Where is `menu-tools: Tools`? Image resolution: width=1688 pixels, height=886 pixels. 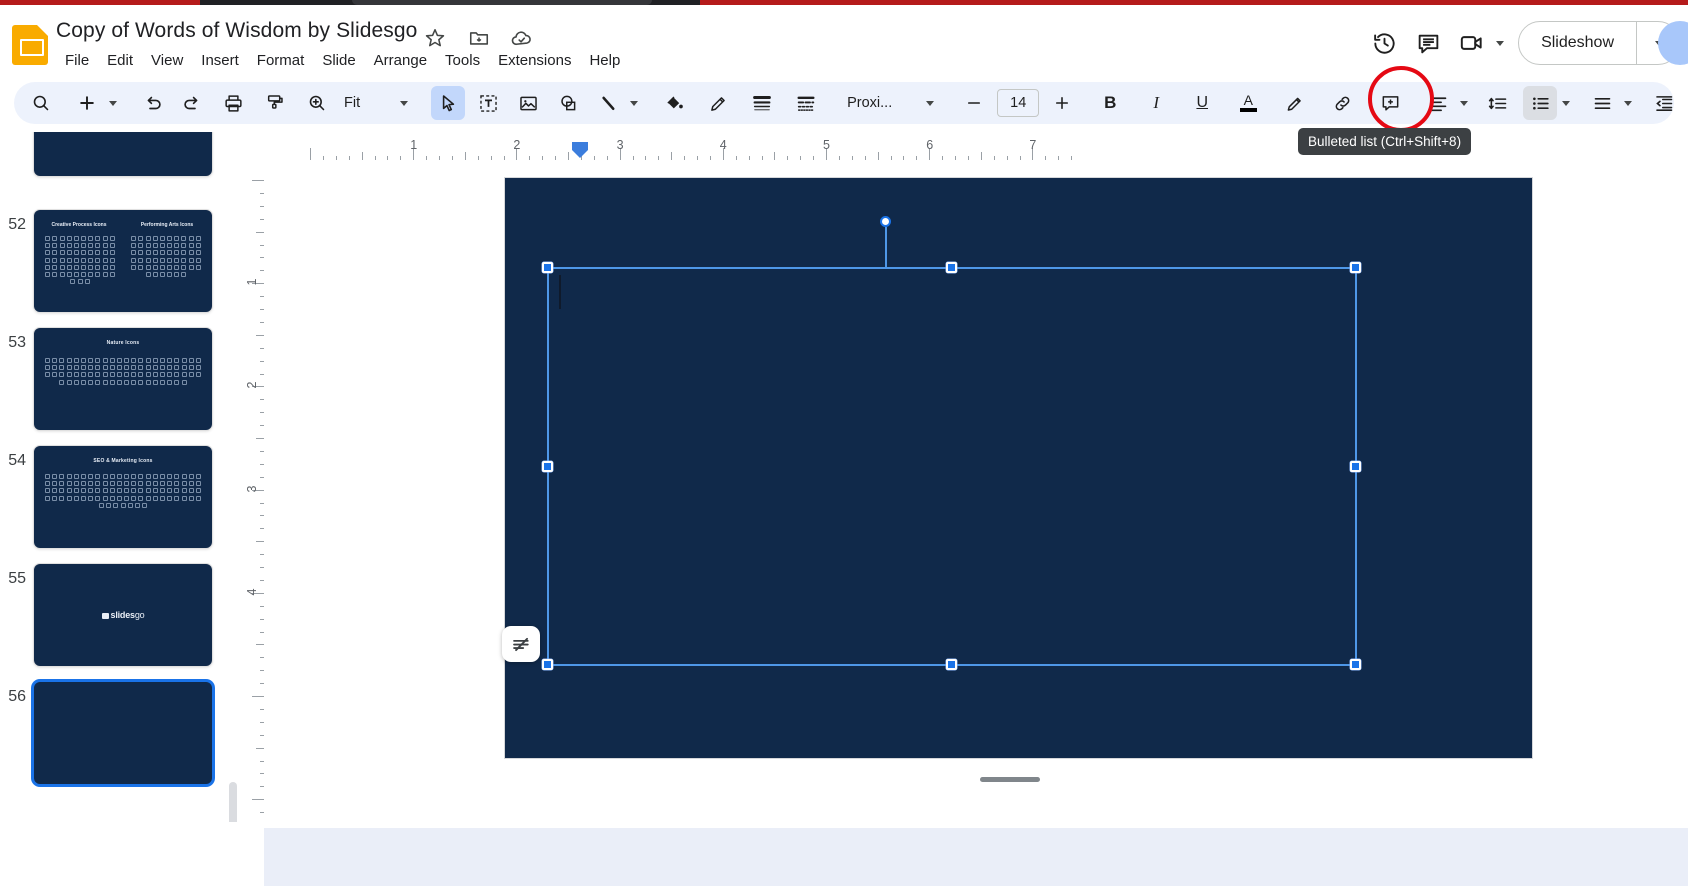
menu-tools: Tools is located at coordinates (462, 60).